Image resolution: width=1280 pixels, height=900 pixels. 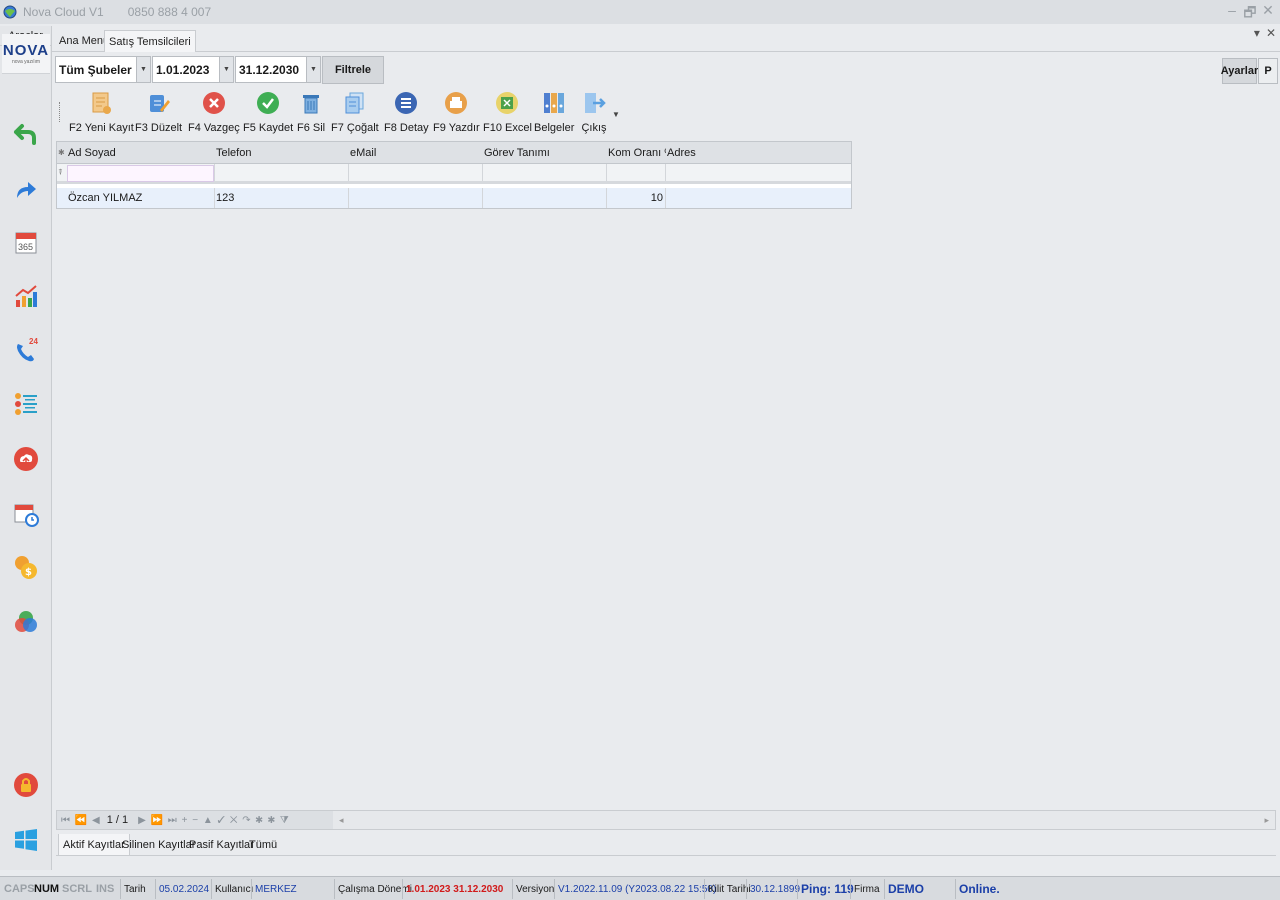 What do you see at coordinates (60, 172) in the screenshot?
I see `filter-row-icon: ⍒` at bounding box center [60, 172].